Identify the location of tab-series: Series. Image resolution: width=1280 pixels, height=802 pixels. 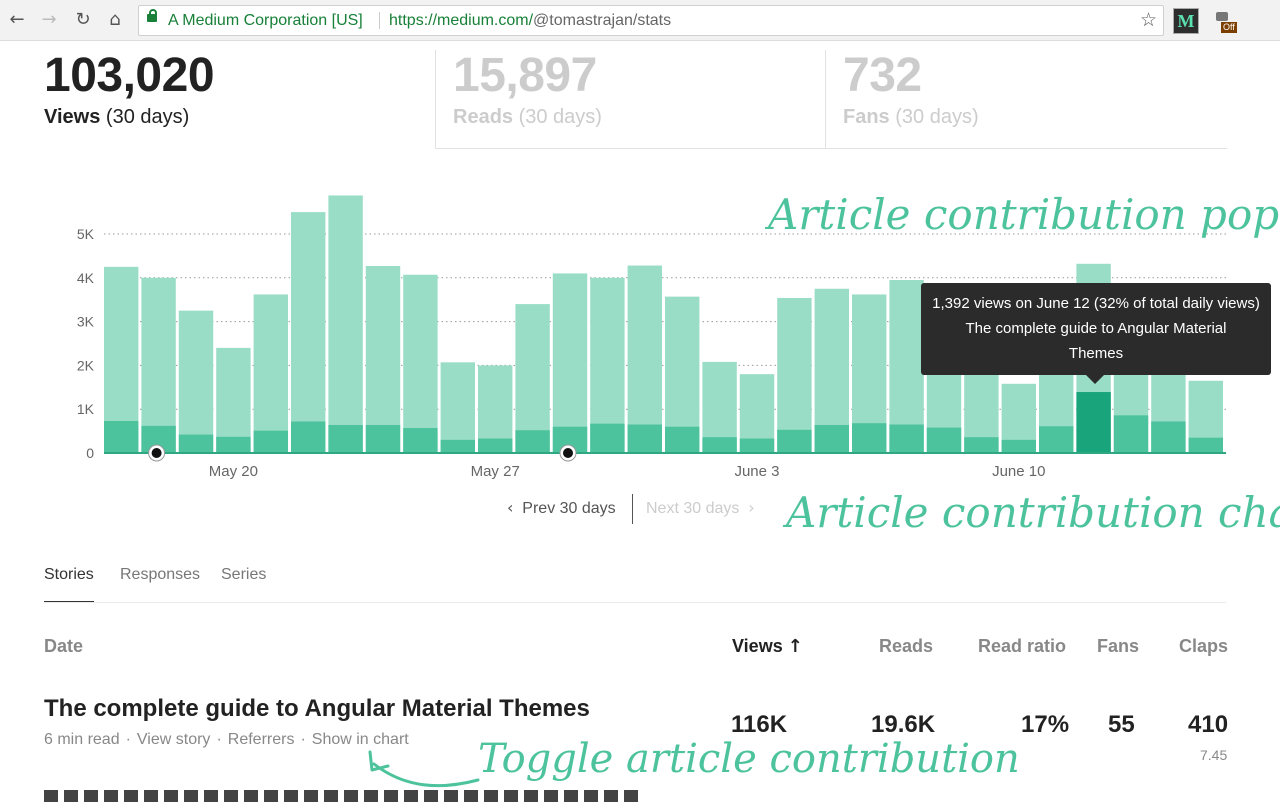
(243, 583).